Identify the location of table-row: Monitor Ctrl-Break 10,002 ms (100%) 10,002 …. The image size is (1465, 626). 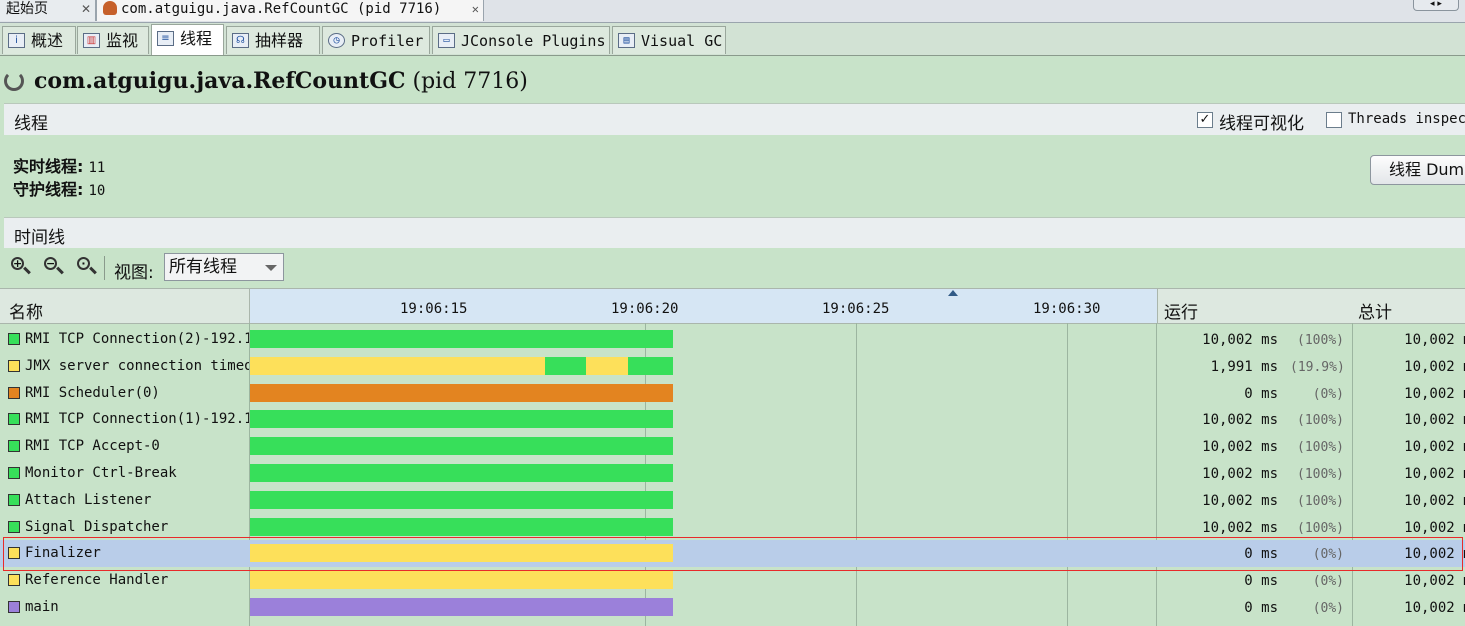
(732, 473).